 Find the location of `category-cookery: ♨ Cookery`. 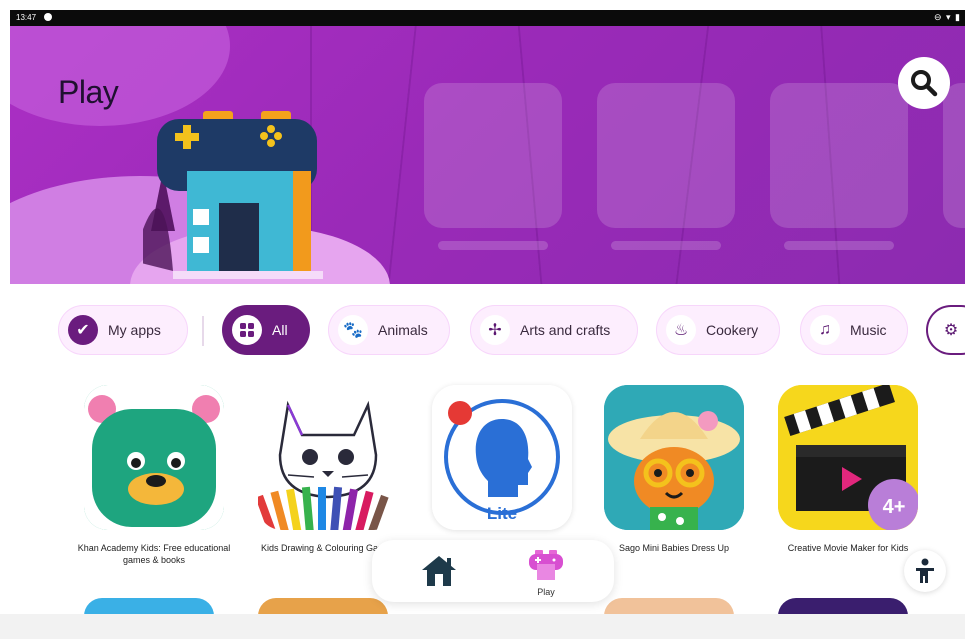

category-cookery: ♨ Cookery is located at coordinates (718, 330).